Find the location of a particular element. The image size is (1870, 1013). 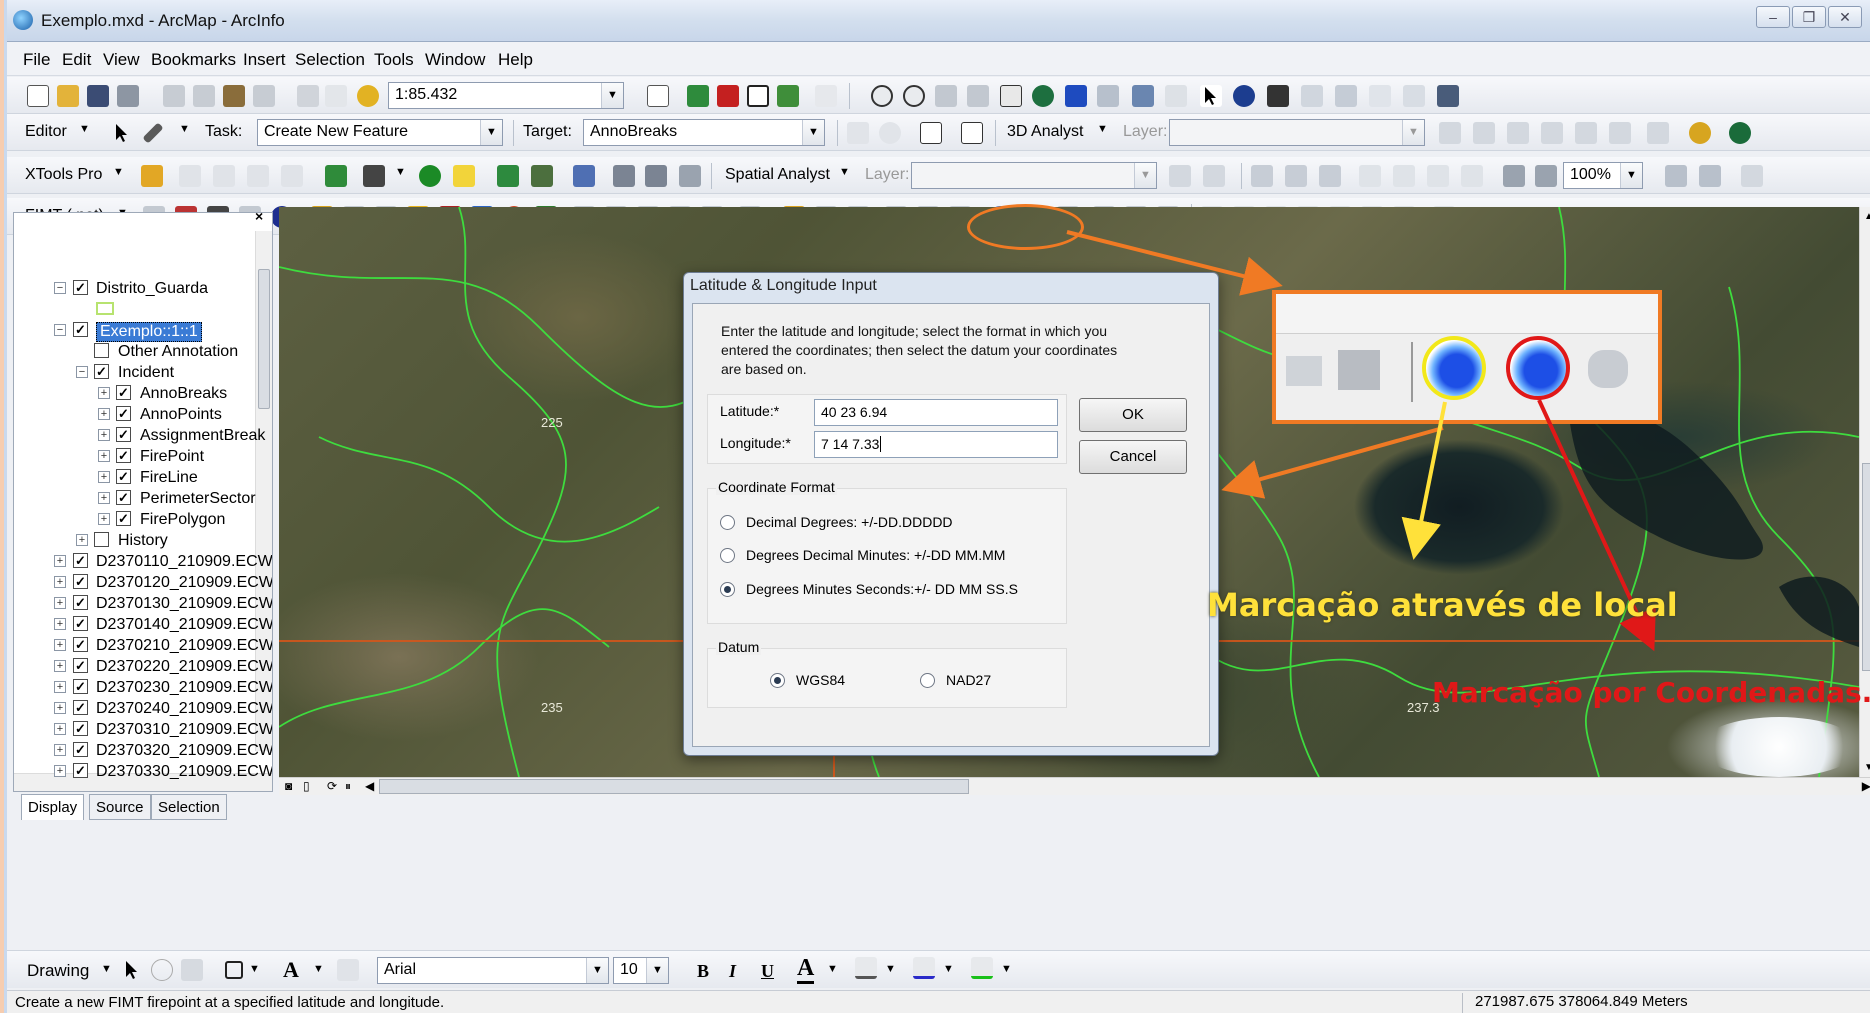

menu-view: View is located at coordinates (121, 60).